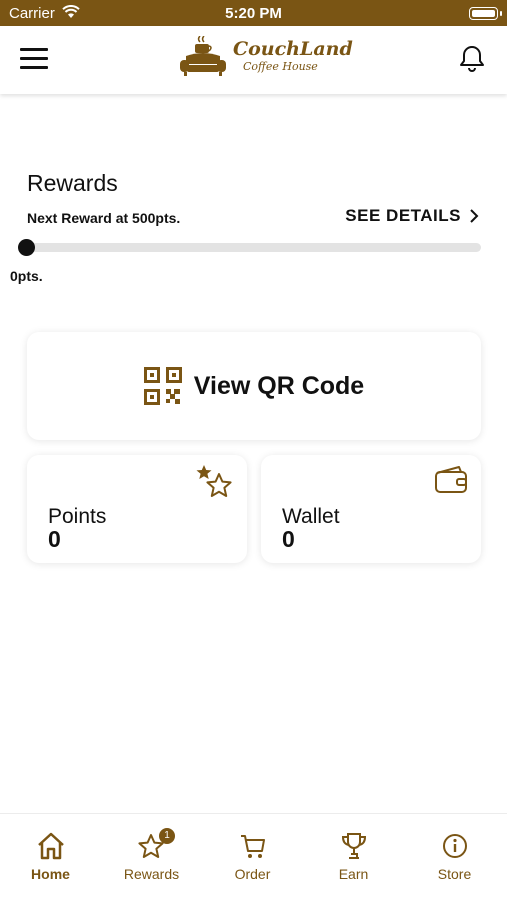 This screenshot has width=507, height=900. I want to click on tab-label-store: Store, so click(454, 874).